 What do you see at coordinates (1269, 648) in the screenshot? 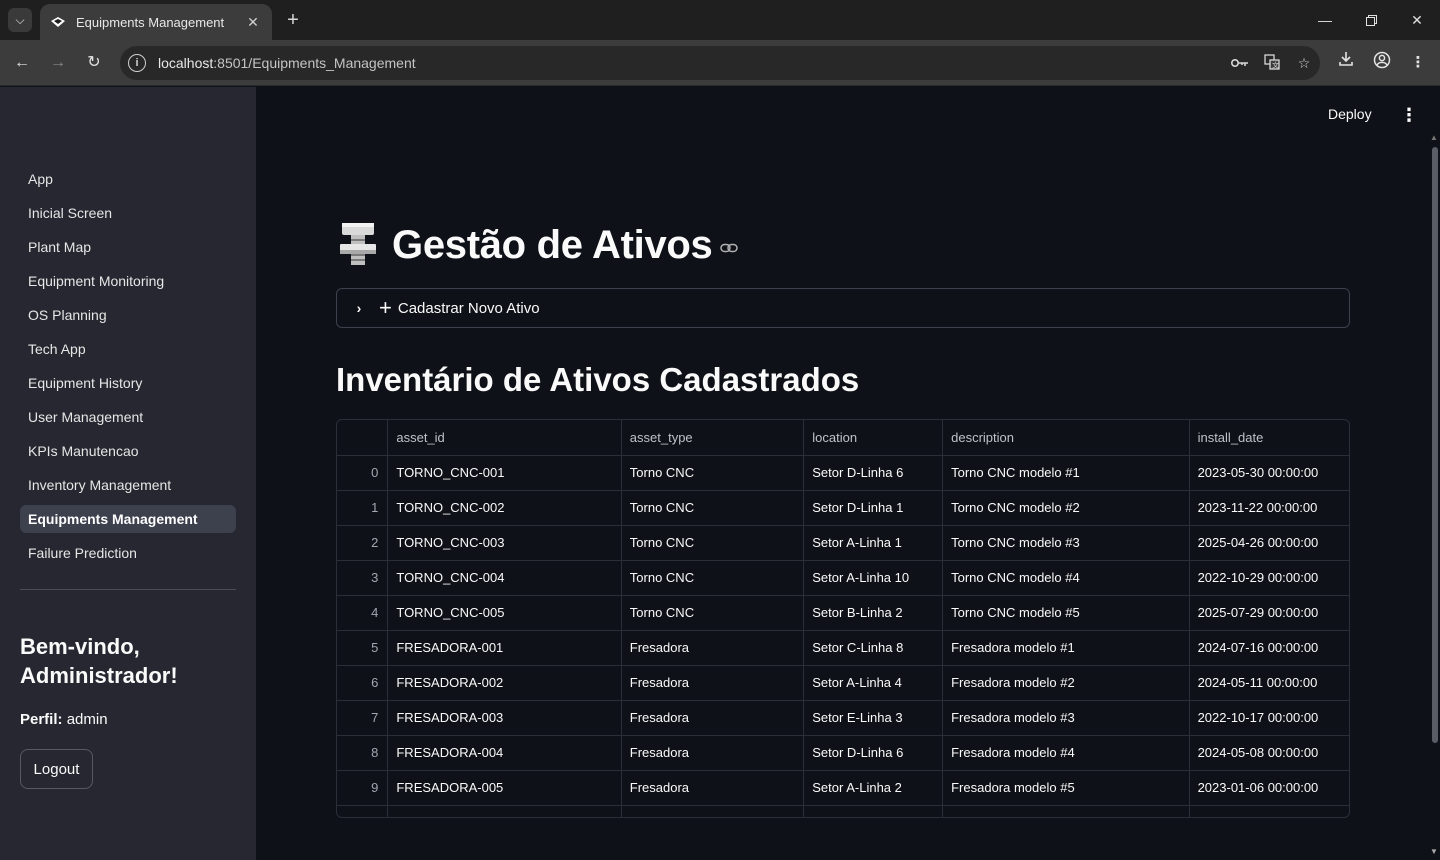
I see `cell-install-date: 2024-07-16 00:00:00` at bounding box center [1269, 648].